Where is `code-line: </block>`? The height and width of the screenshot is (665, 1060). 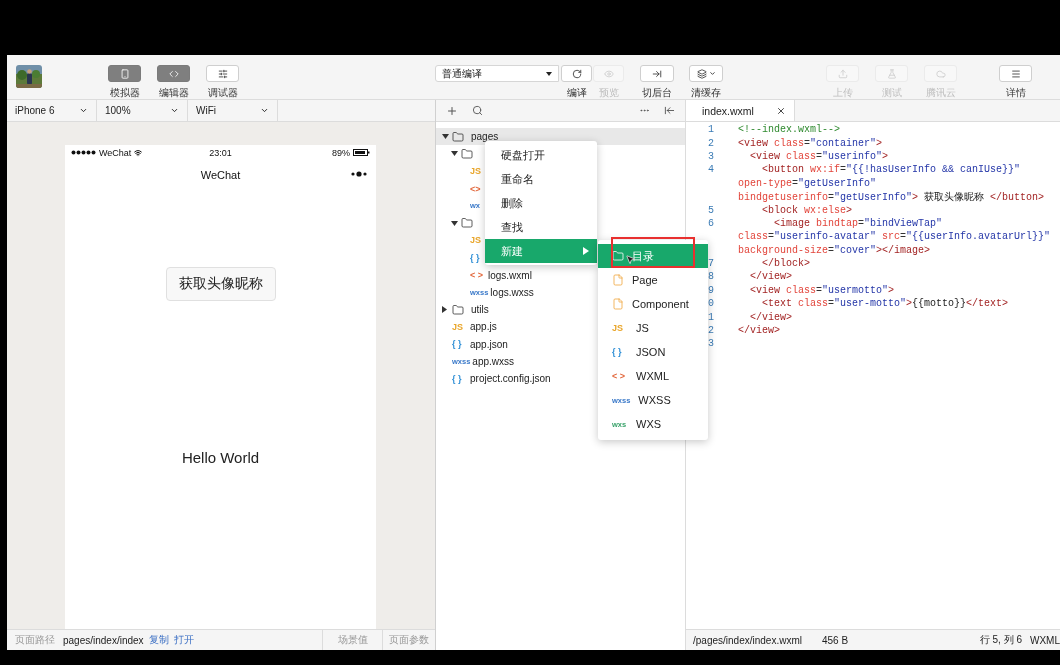
code-line: </block> is located at coordinates (785, 264).